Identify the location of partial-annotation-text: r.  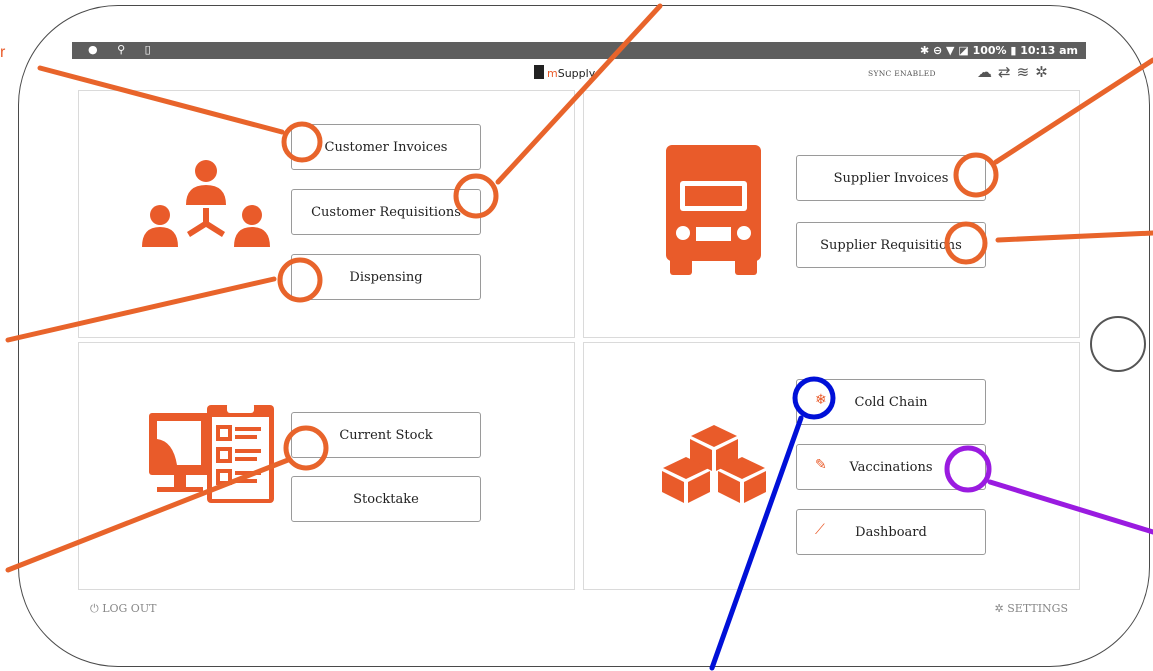
(3, 52).